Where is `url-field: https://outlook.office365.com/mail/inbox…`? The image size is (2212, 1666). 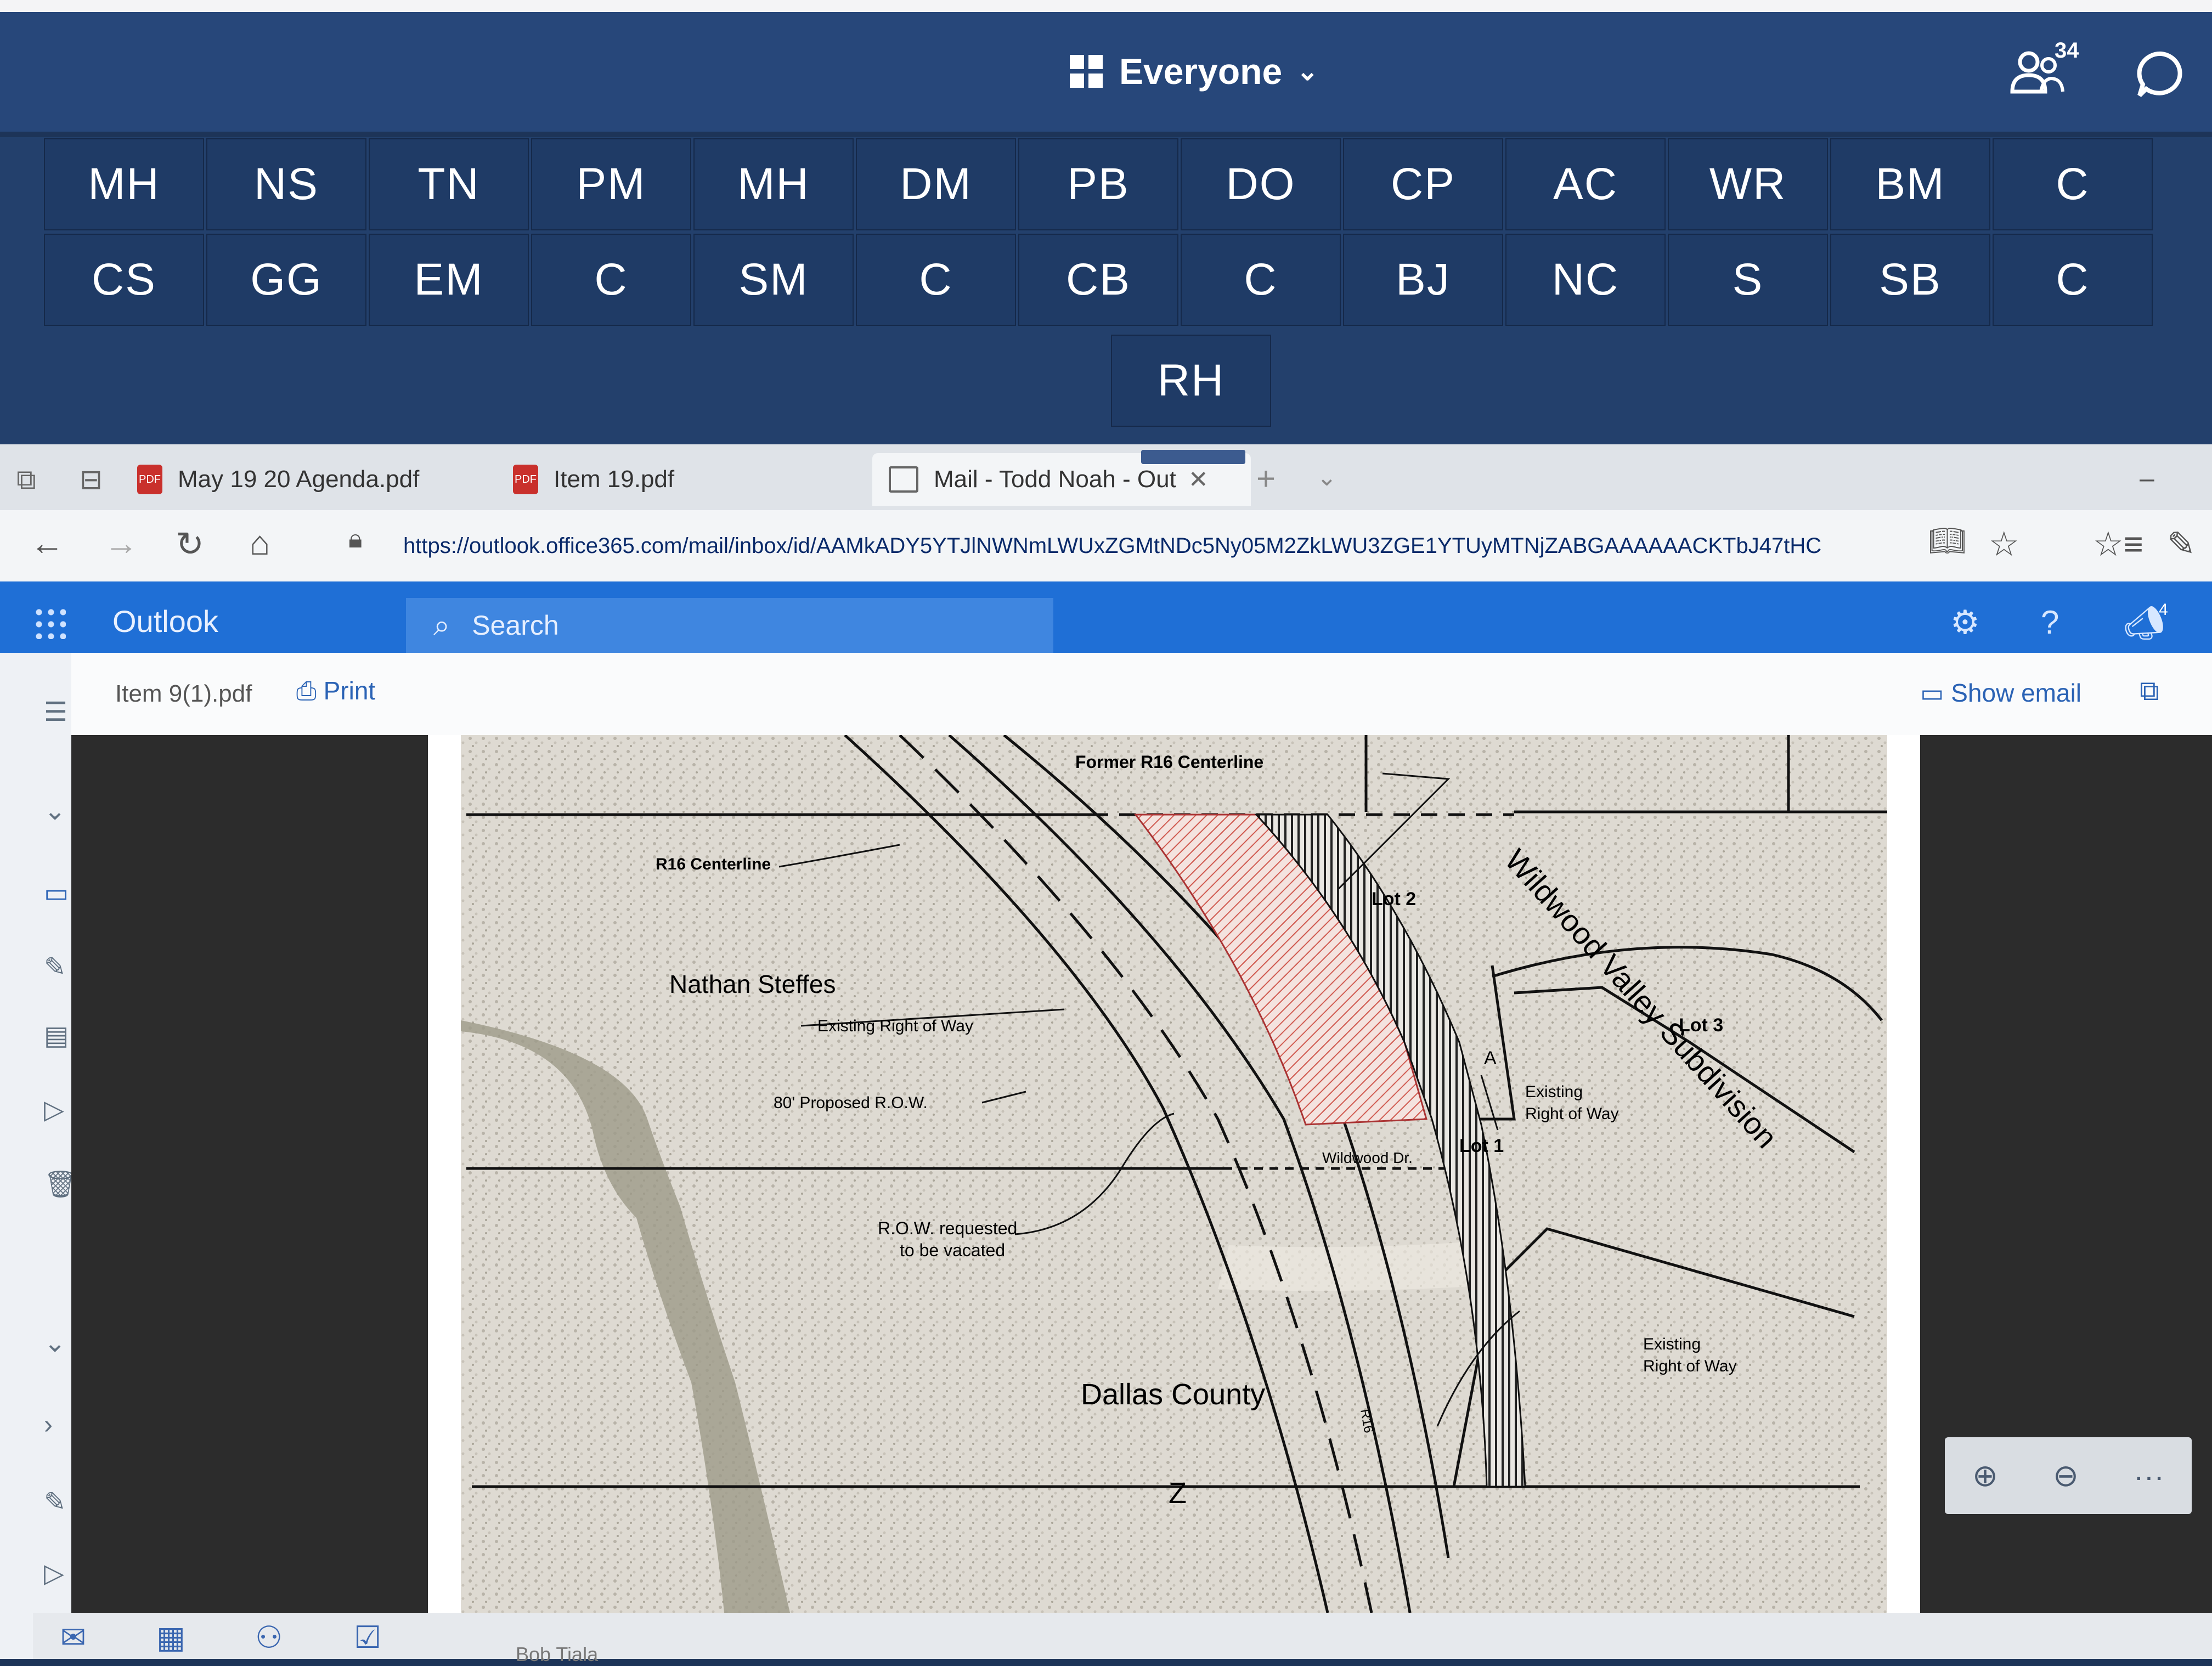
url-field: https://outlook.office365.com/mail/inbox… is located at coordinates (1193, 546).